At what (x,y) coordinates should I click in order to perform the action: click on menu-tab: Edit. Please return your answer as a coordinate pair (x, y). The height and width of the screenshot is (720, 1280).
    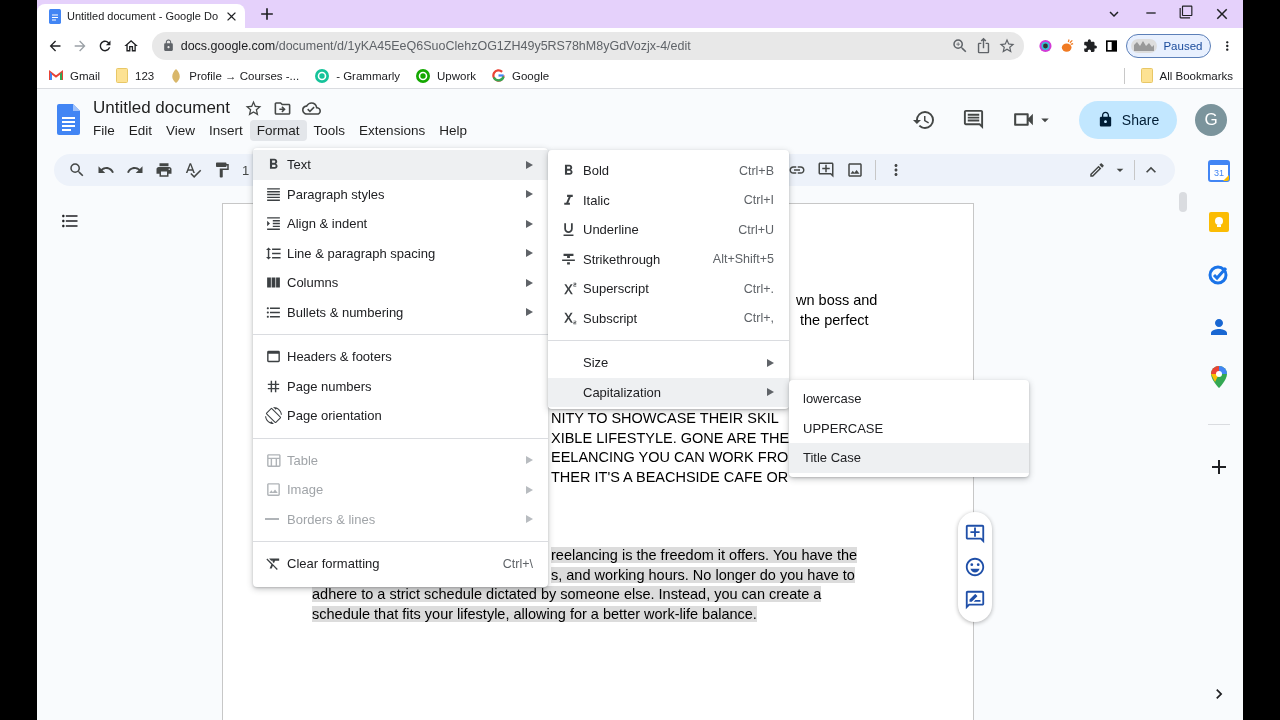
    Looking at the image, I should click on (140, 130).